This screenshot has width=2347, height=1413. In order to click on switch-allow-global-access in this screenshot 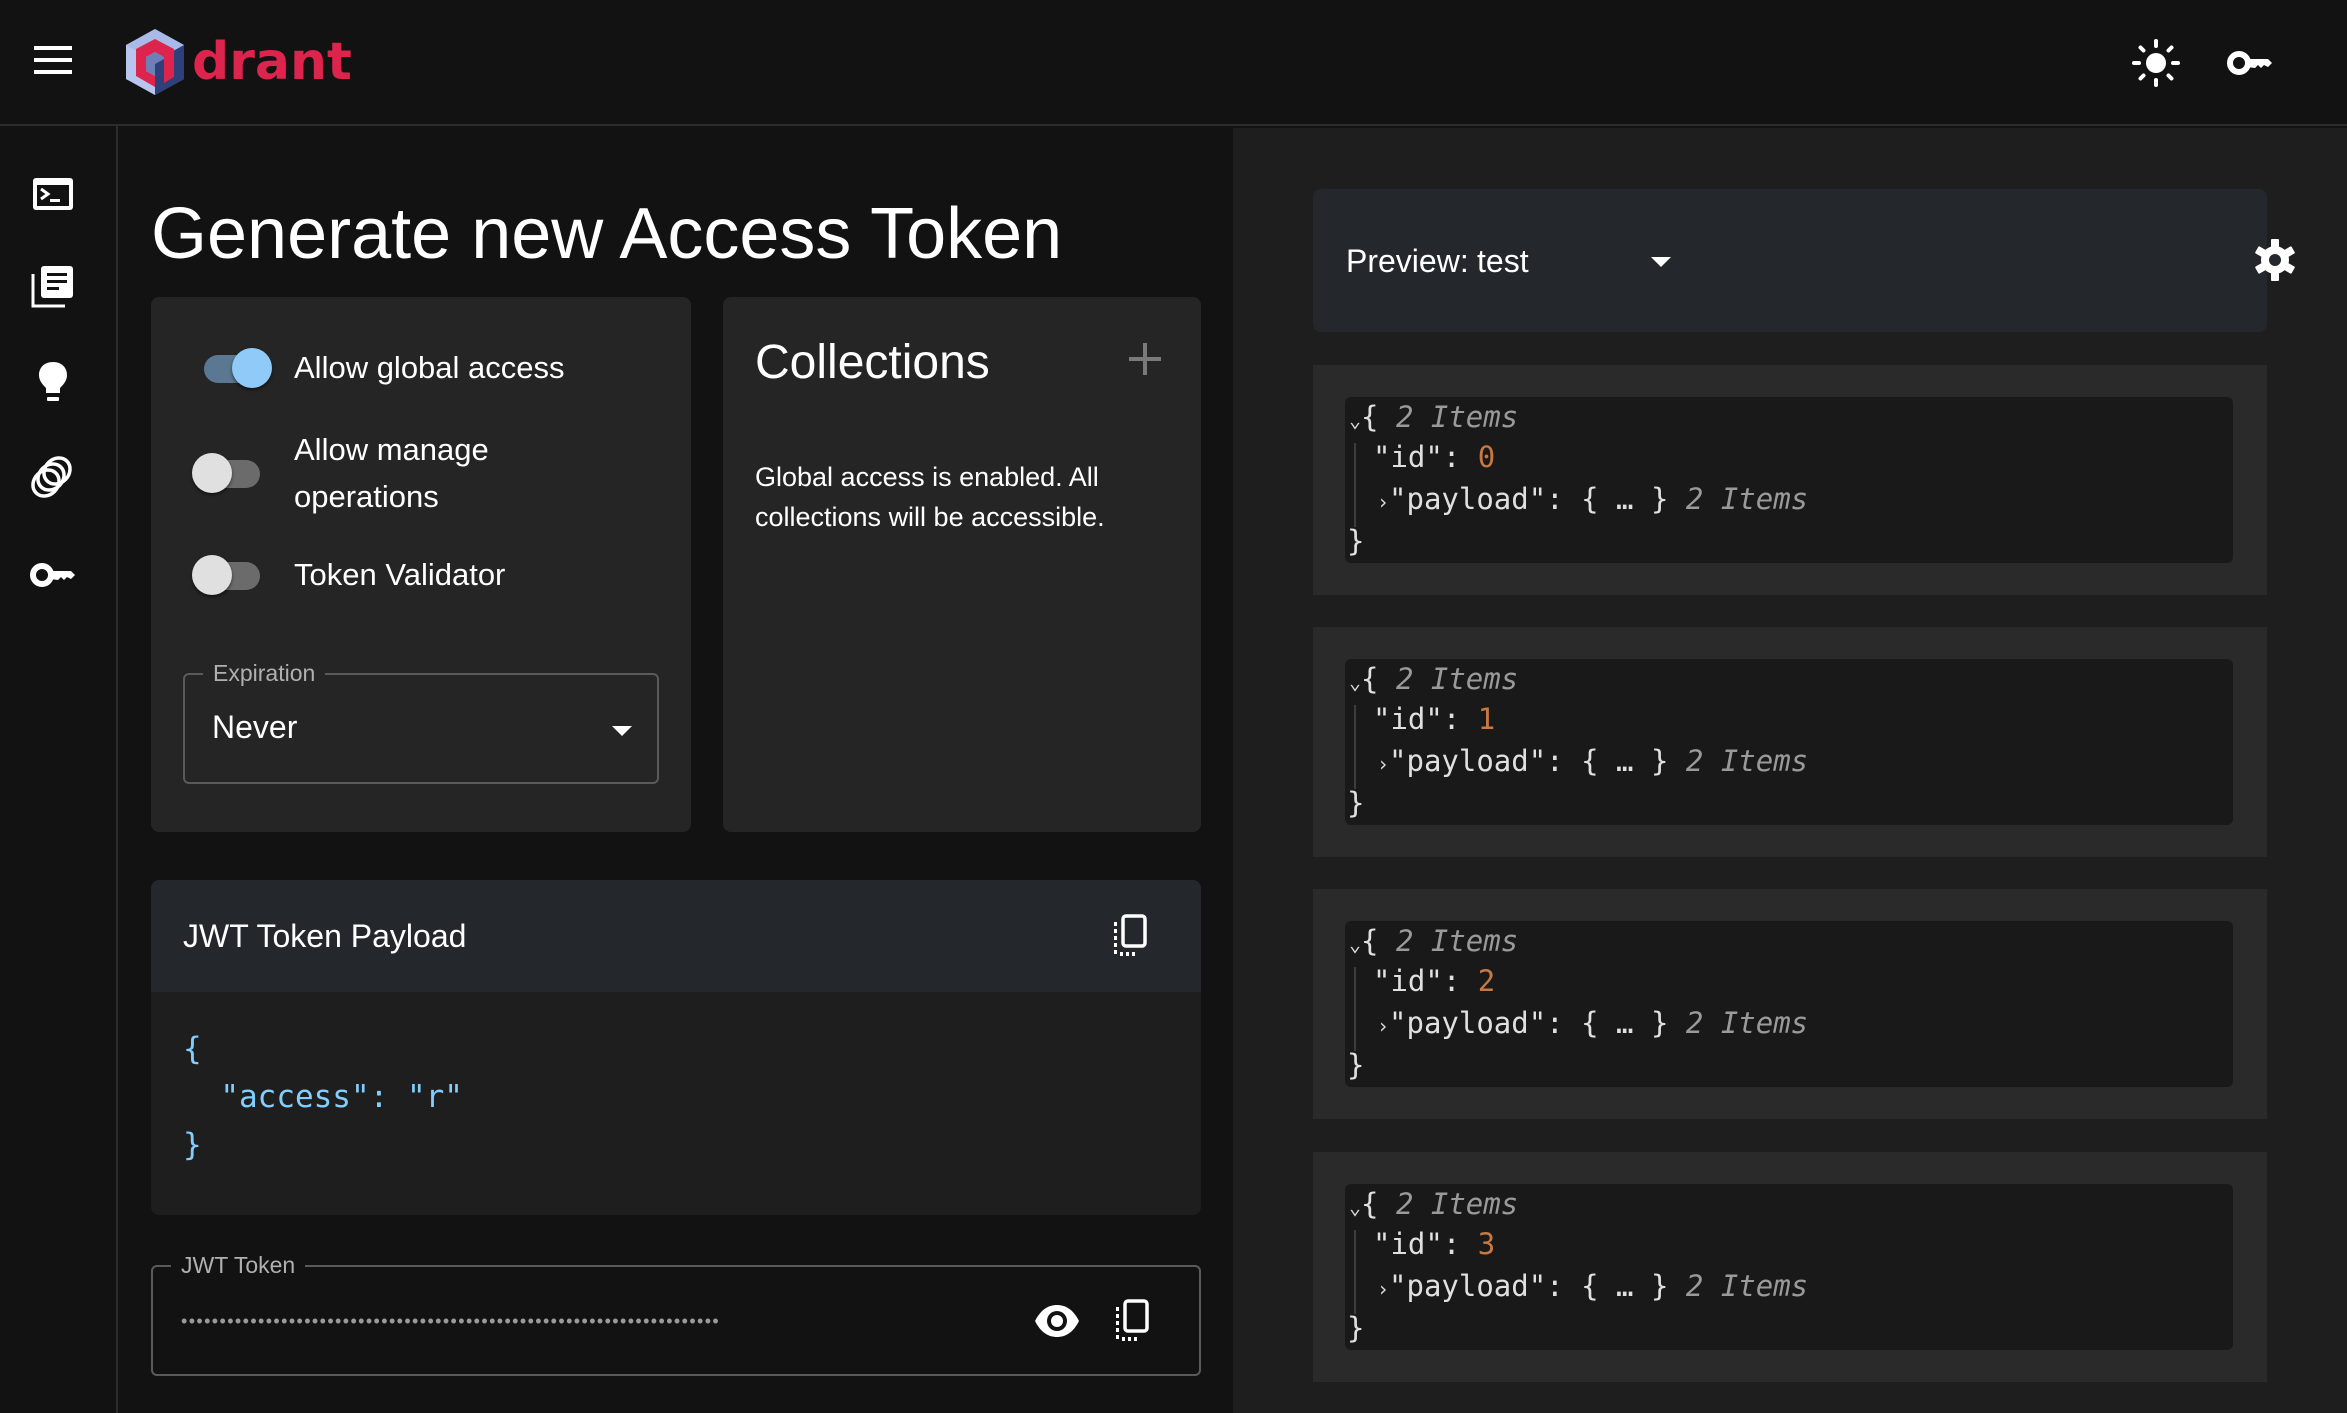, I will do `click(235, 367)`.